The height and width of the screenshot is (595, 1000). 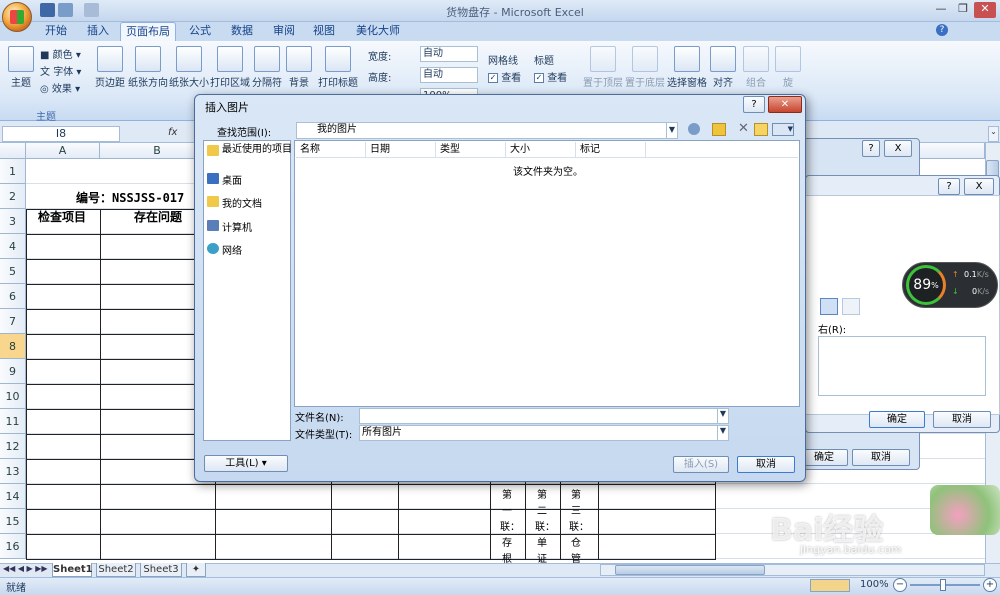 What do you see at coordinates (694, 129) in the screenshot?
I see `back-icon` at bounding box center [694, 129].